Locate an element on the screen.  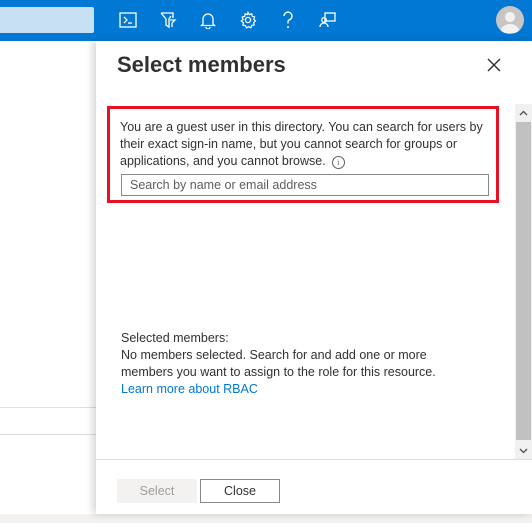
vertical-scrollbar is located at coordinates (523, 282).